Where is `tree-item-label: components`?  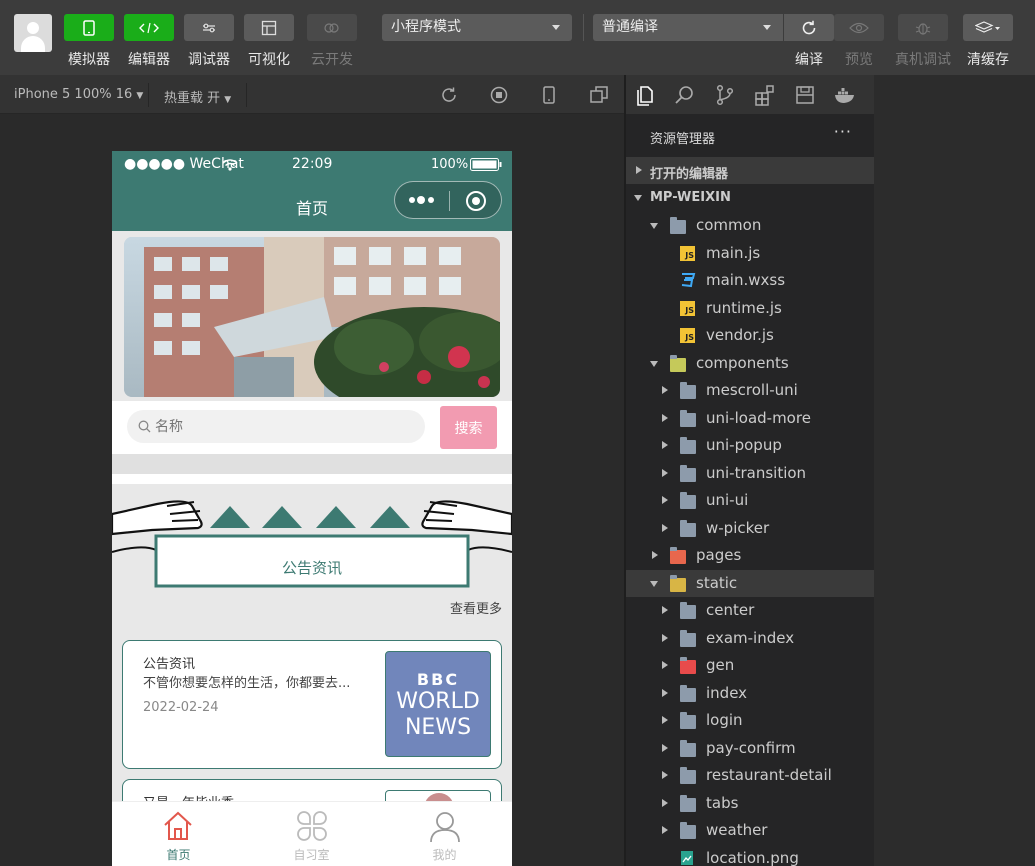
tree-item-label: components is located at coordinates (742, 362).